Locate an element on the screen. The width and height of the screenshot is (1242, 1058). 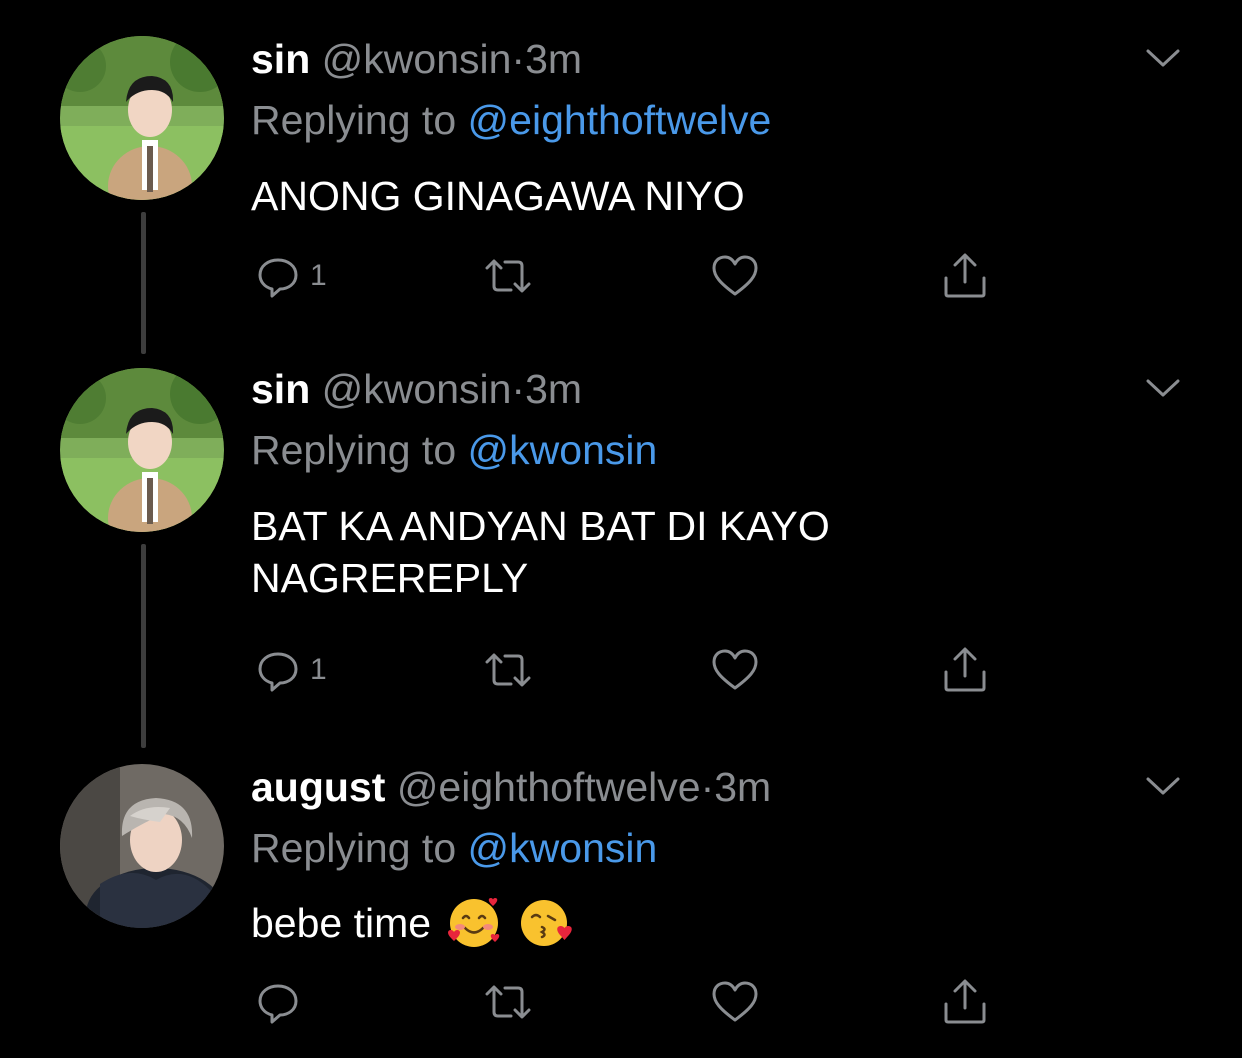
user-handle: @eighthoftwelve is located at coordinates (549, 787).